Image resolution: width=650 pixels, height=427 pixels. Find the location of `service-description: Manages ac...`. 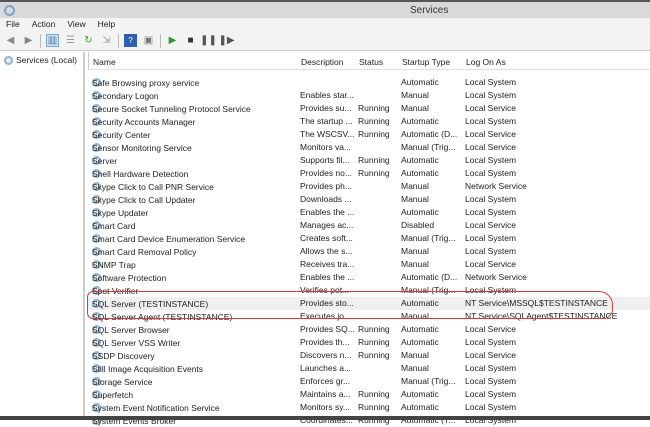

service-description: Manages ac... is located at coordinates (327, 225).